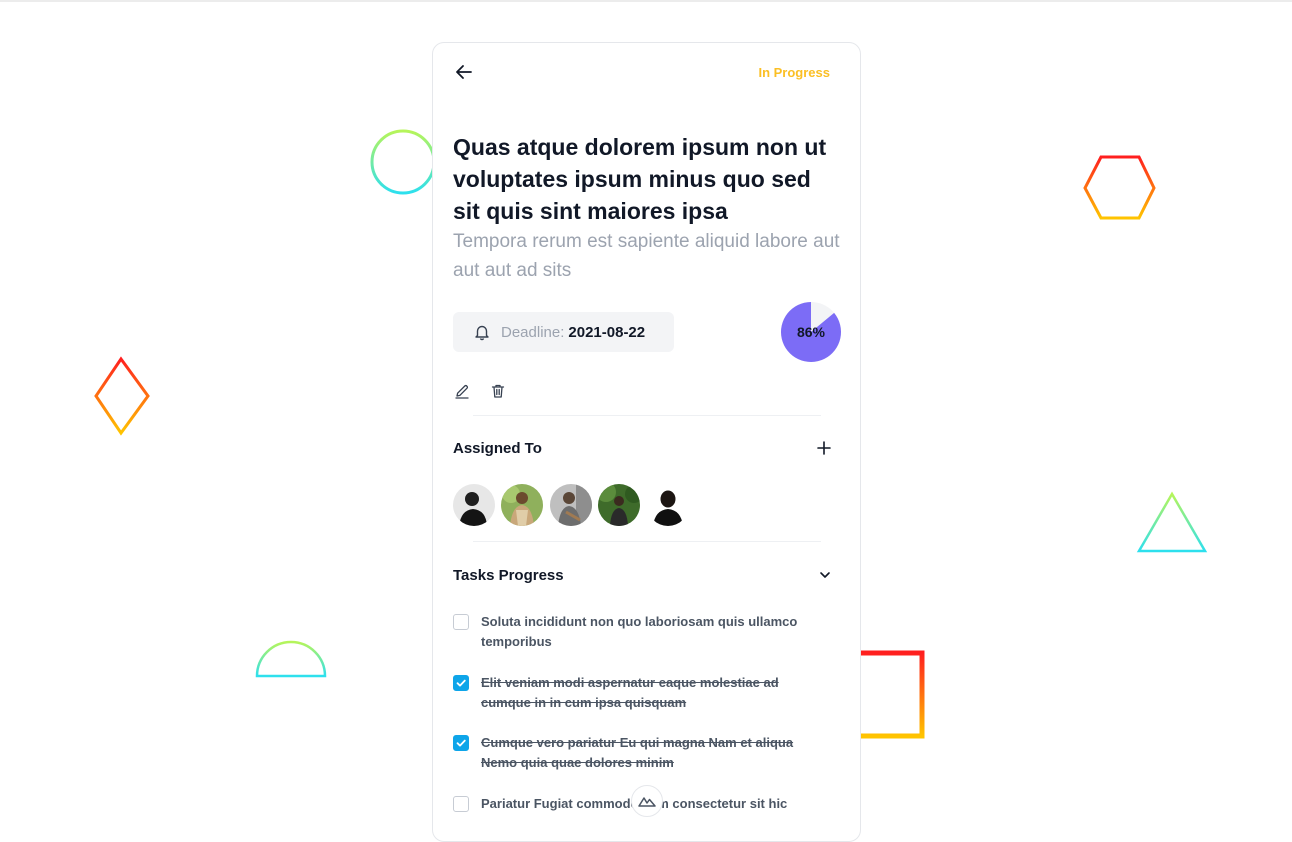  Describe the element at coordinates (888, 694) in the screenshot. I see `square-outline-decoration` at that location.